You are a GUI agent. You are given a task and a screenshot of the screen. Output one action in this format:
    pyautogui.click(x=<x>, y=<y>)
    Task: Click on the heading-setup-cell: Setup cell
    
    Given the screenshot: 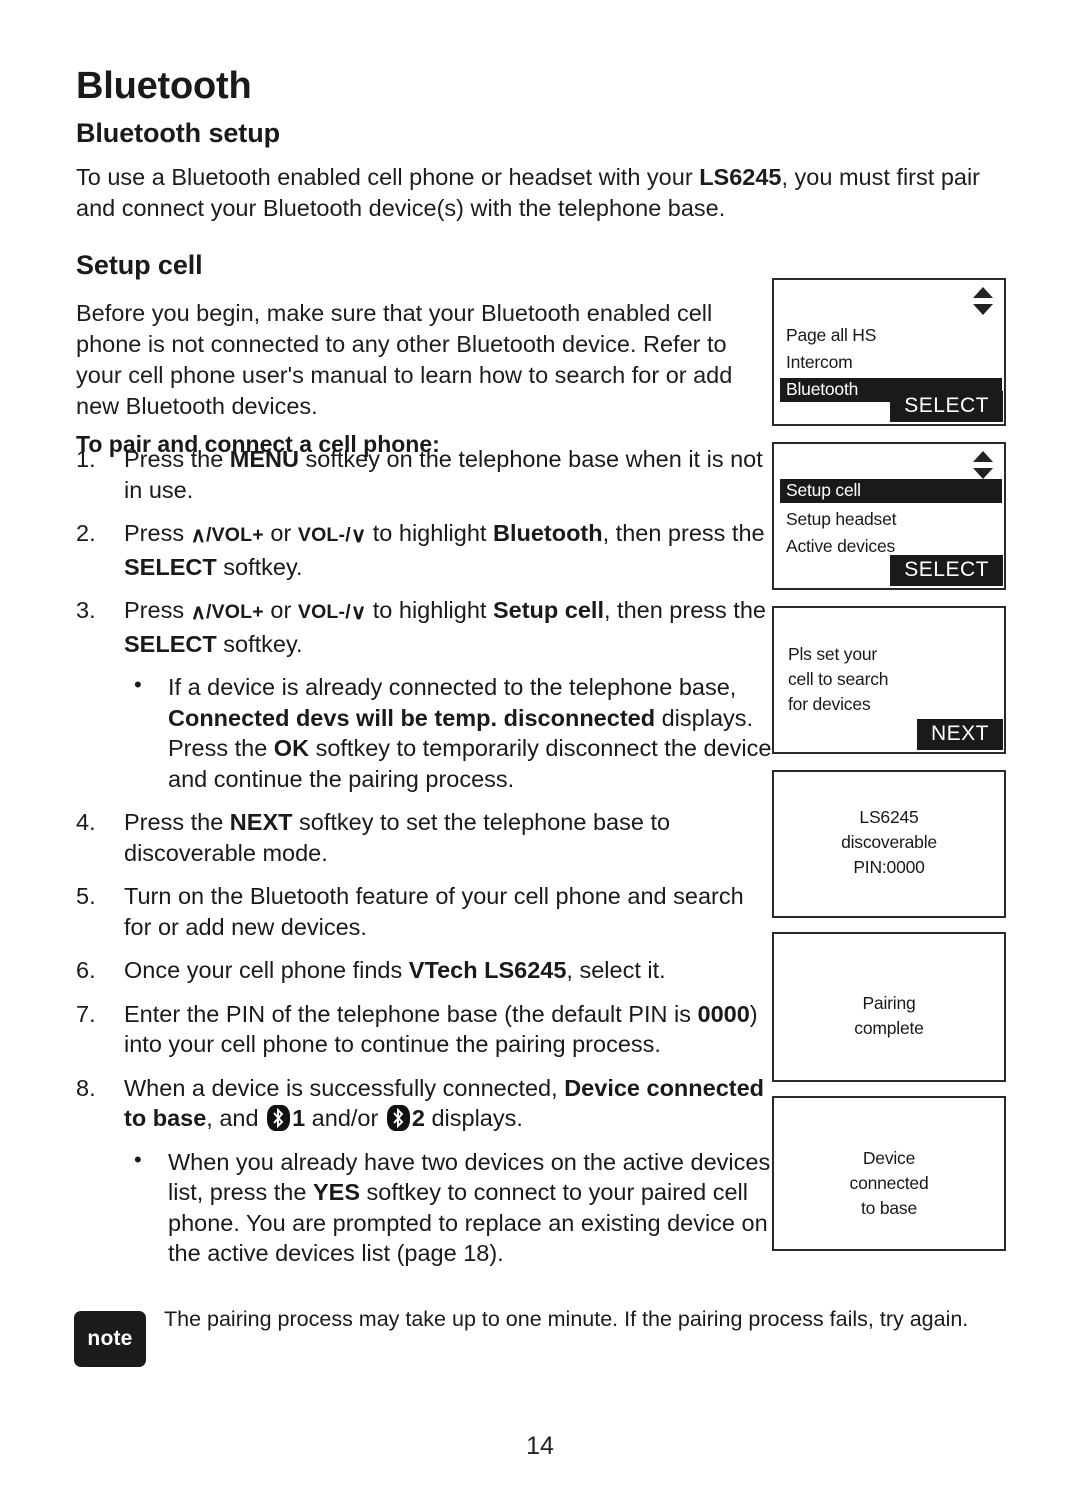 What is the action you would take?
    pyautogui.click(x=139, y=265)
    